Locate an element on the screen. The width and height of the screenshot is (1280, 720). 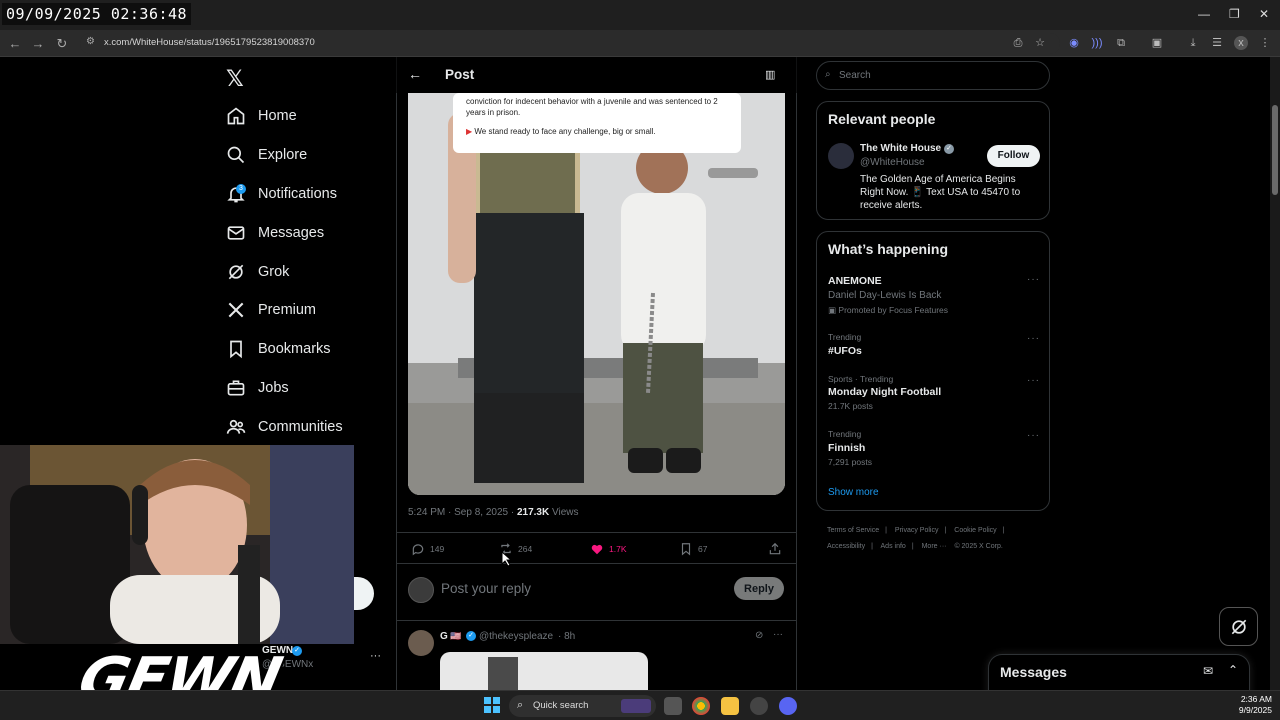
comment-handle: @thekeyspleaze is located at coordinates (516, 636).